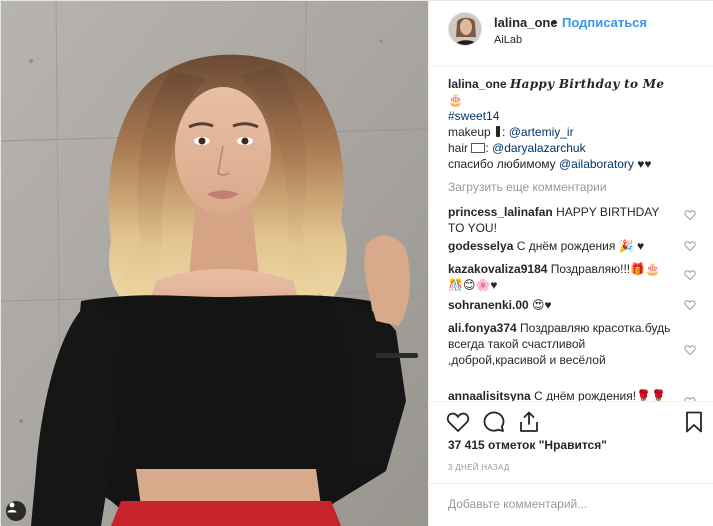 This screenshot has width=713, height=526. I want to click on share-icon, so click(529, 422).